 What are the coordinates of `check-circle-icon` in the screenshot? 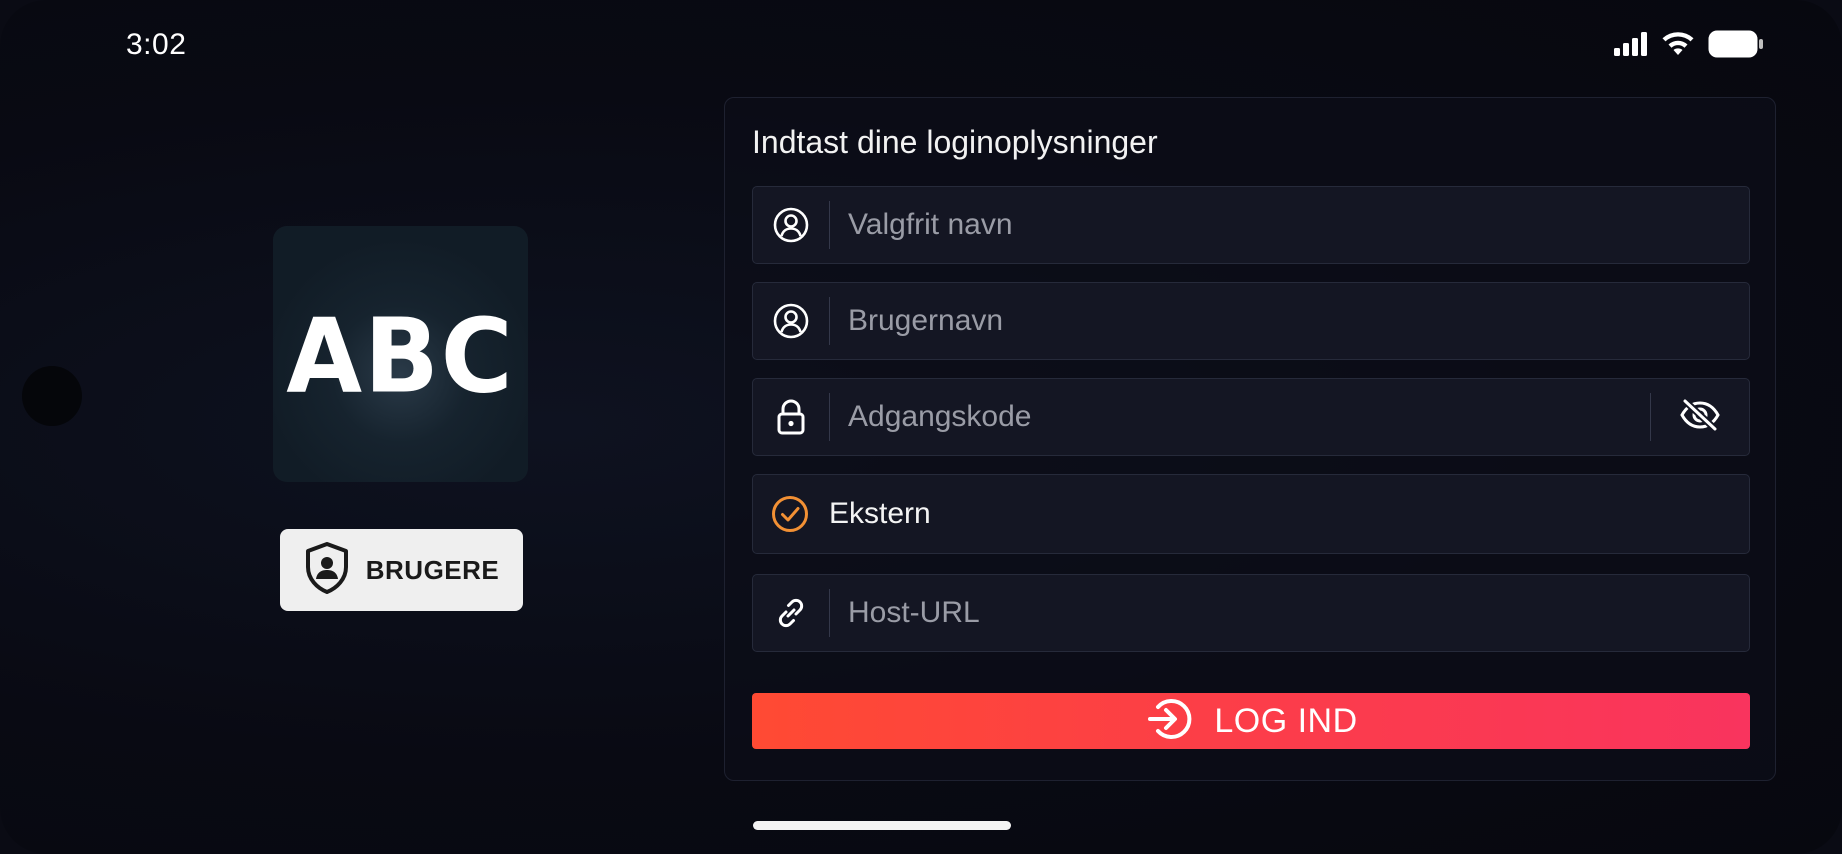 It's located at (790, 514).